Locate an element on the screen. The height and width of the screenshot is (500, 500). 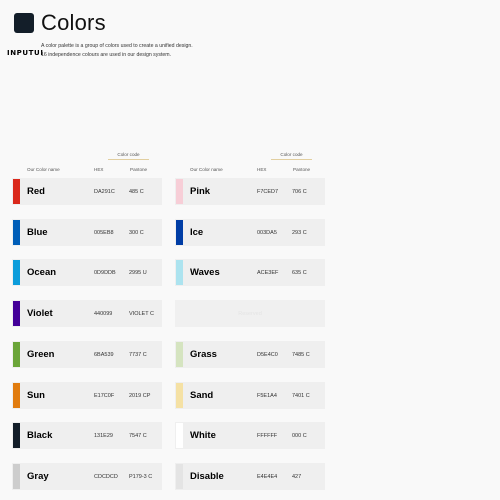
color-hex-value: E17C0F is located at coordinates (104, 395).